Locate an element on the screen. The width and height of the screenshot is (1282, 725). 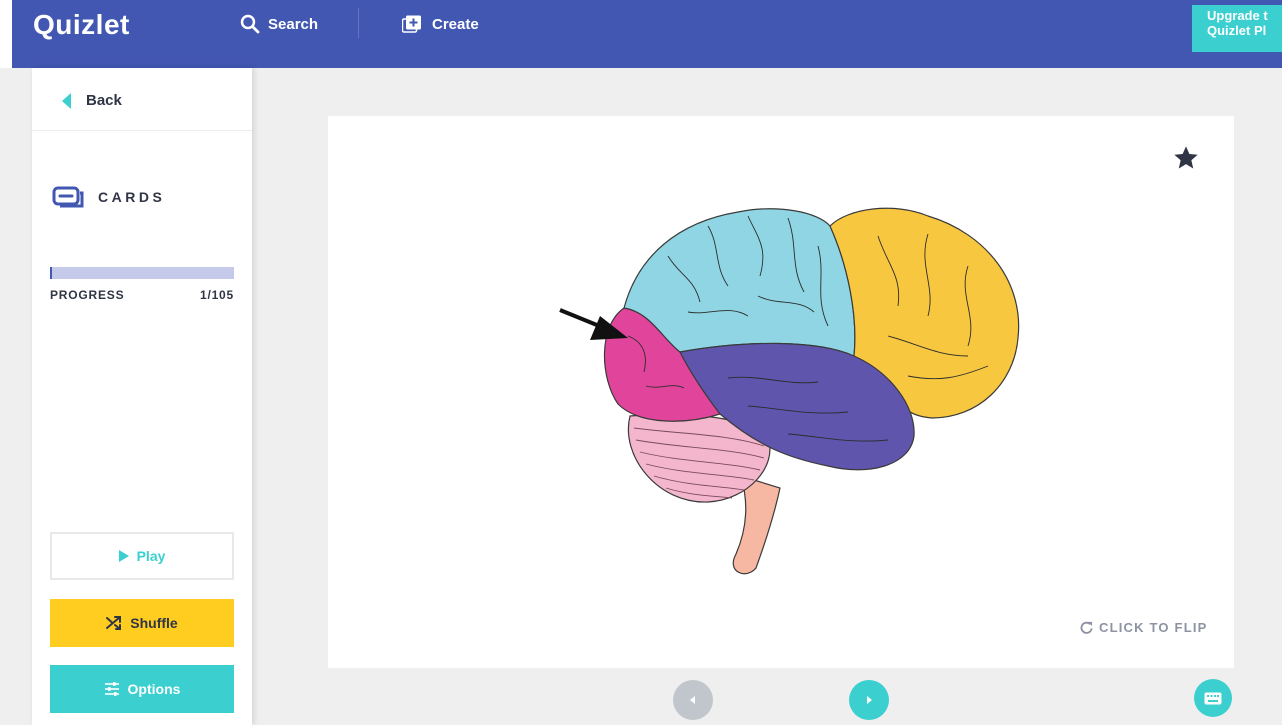
prev-arrow-icon is located at coordinates (692, 700).